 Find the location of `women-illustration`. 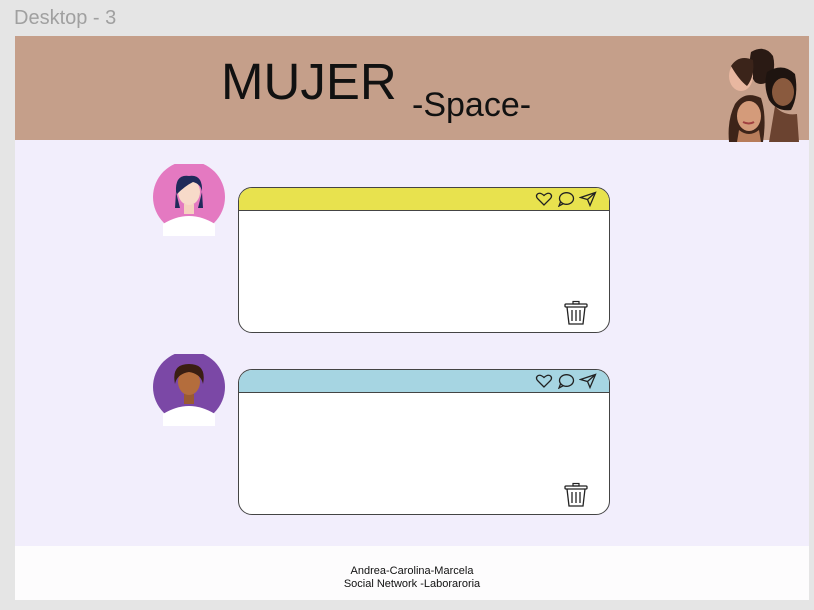

women-illustration is located at coordinates (763, 95).